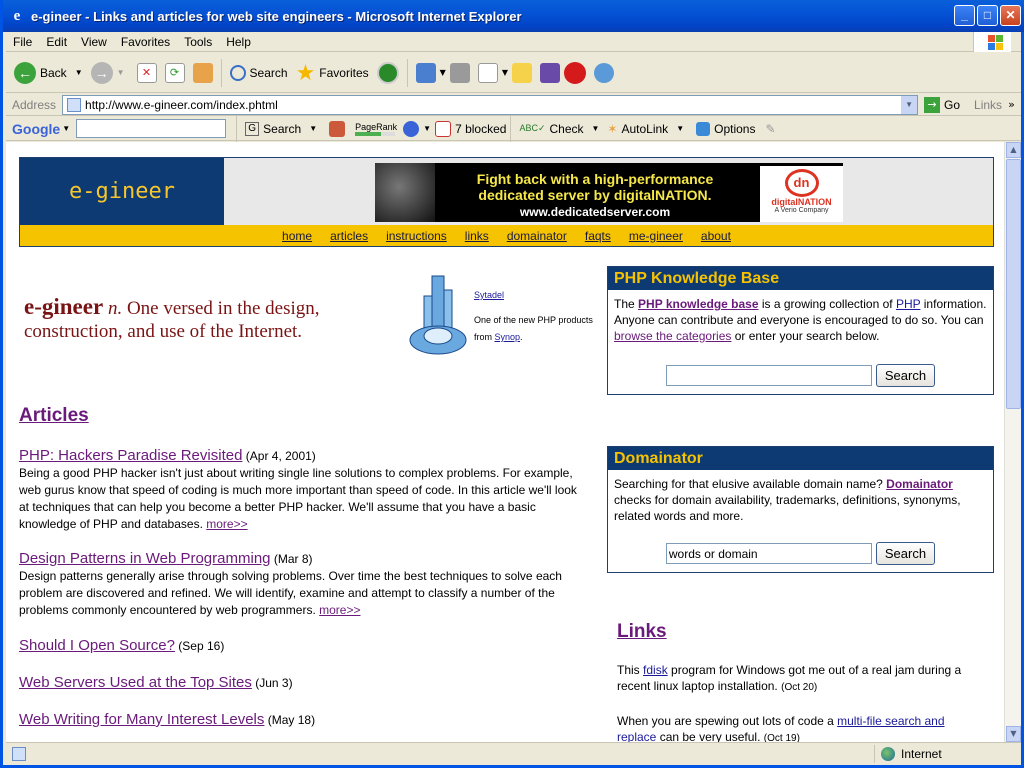 This screenshot has width=1024, height=768. Describe the element at coordinates (297, 236) in the screenshot. I see `nav-home: home` at that location.